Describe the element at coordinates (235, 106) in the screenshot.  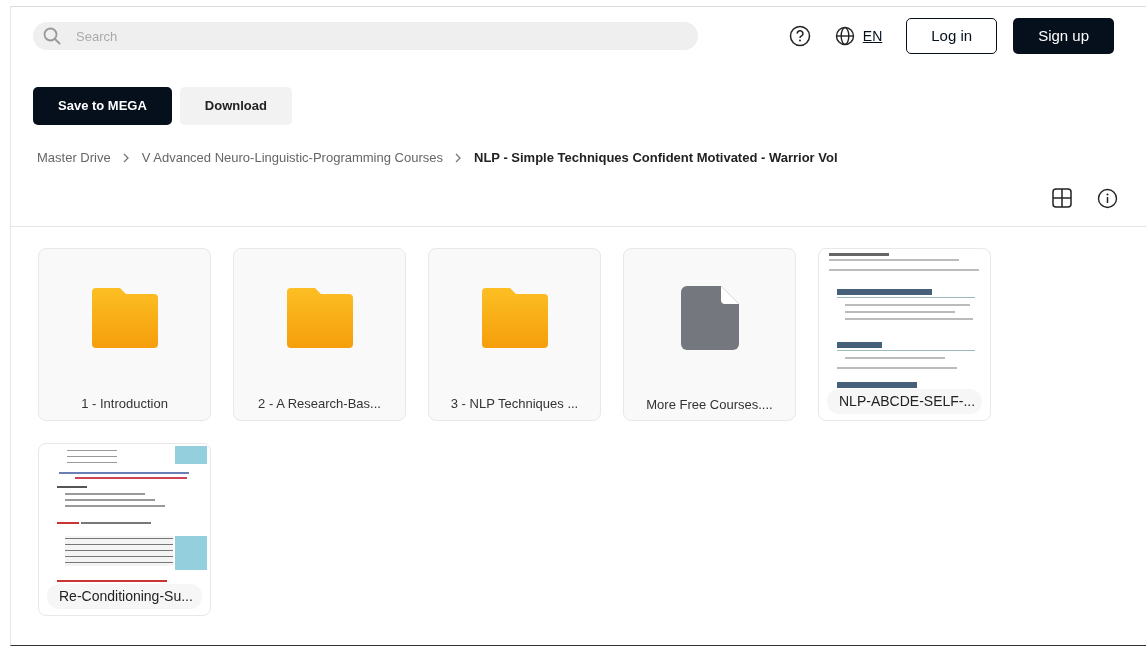
I see `download-button: Download` at that location.